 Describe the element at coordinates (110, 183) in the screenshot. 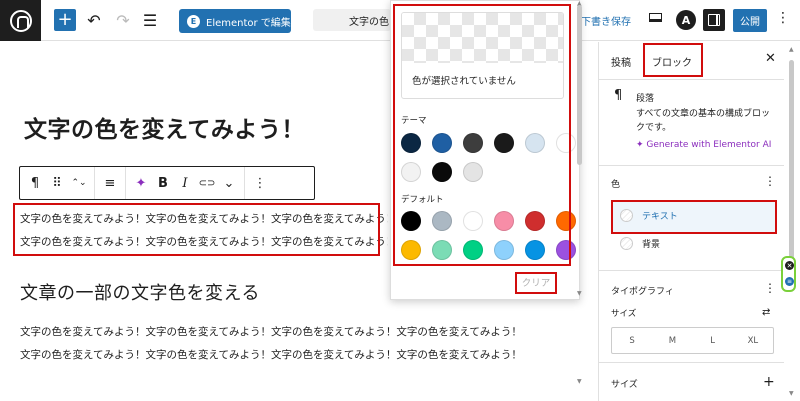

I see `align-icon: ≡` at that location.